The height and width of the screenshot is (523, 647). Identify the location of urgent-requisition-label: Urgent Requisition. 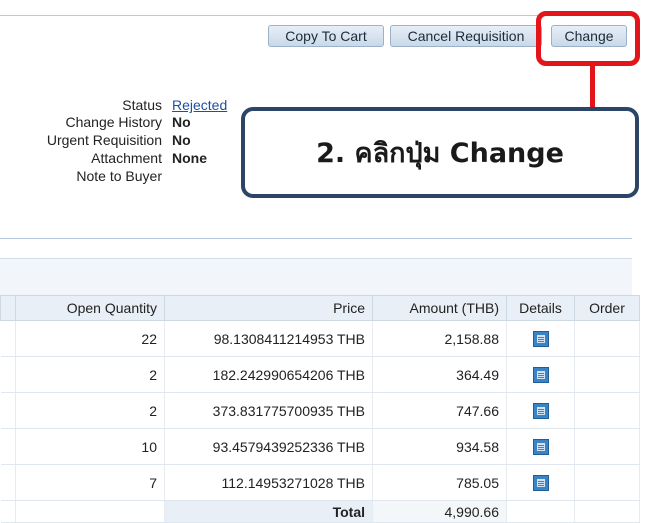
(104, 140).